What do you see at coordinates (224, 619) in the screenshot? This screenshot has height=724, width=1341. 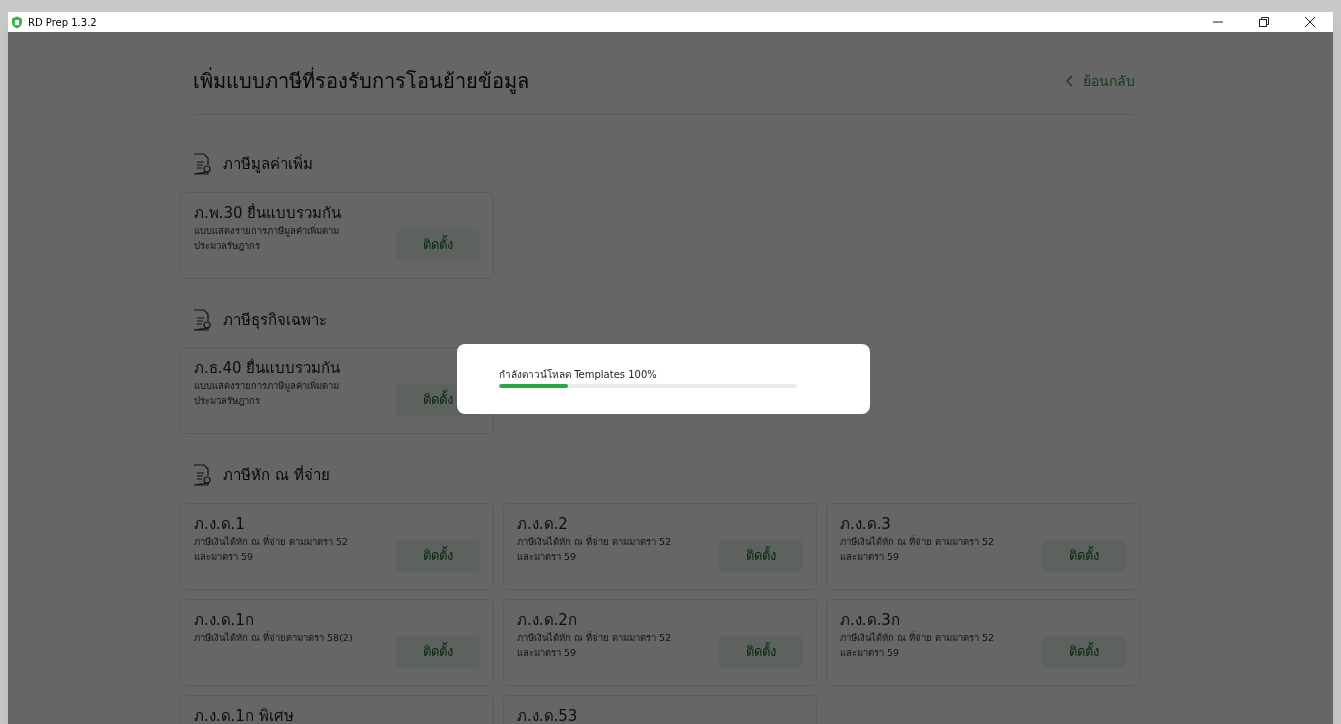 I see `form-title: ภ.ง.ด.1ก` at bounding box center [224, 619].